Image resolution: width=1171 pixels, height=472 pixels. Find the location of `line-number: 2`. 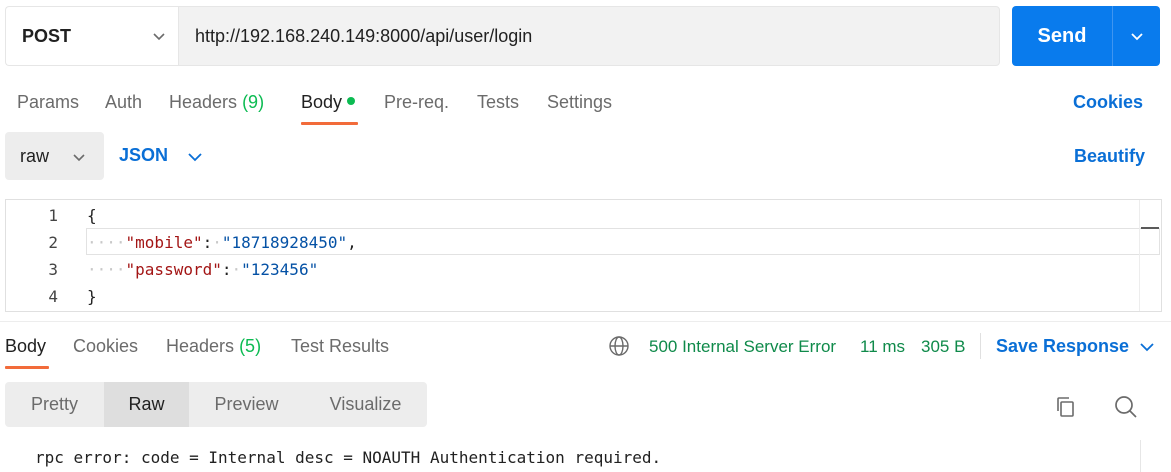

line-number: 2 is located at coordinates (53, 242).